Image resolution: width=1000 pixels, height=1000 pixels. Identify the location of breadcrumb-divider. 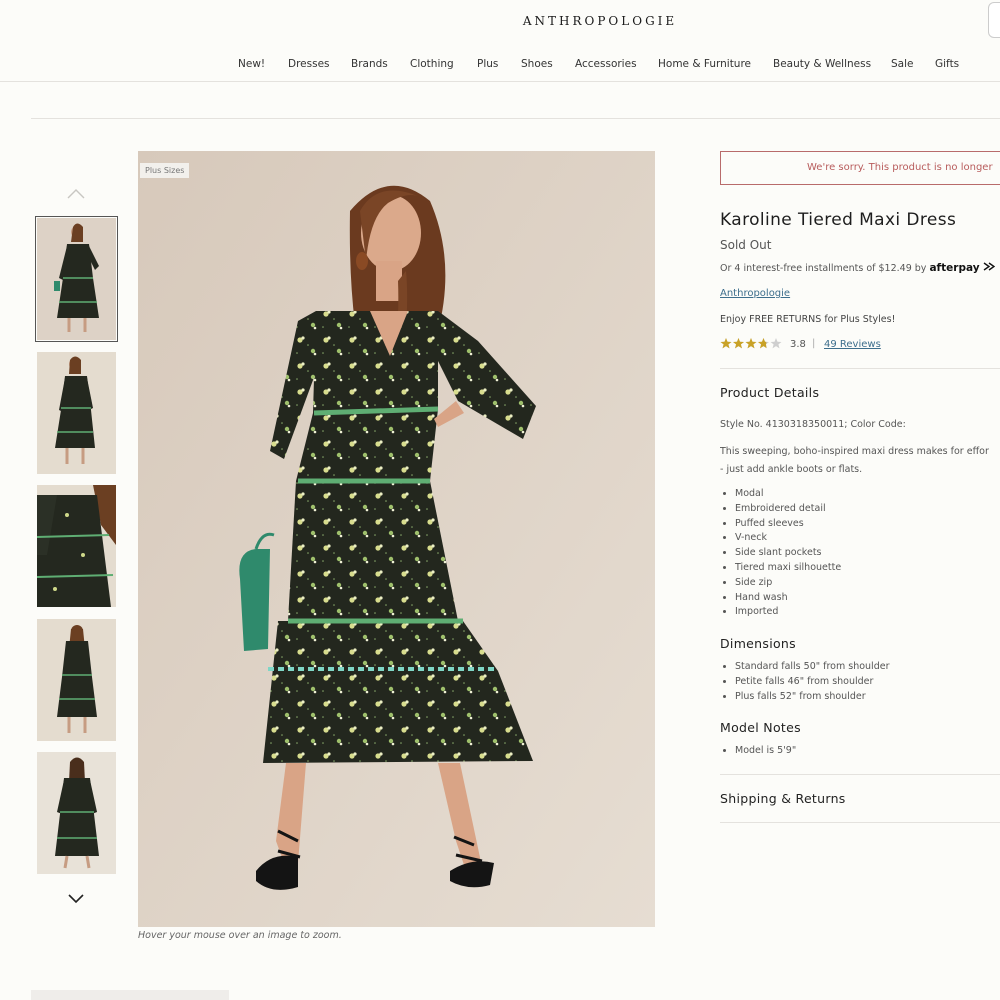
(515, 118).